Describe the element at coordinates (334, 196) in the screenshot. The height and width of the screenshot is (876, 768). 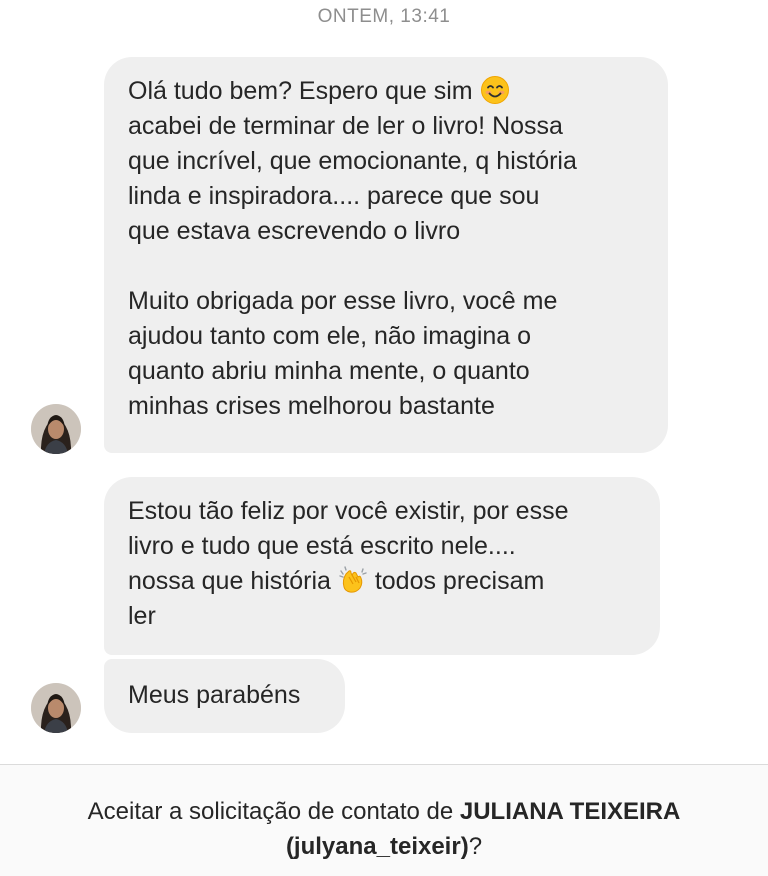
I see `message-text: linda e inspiradora.... parece que sou` at that location.